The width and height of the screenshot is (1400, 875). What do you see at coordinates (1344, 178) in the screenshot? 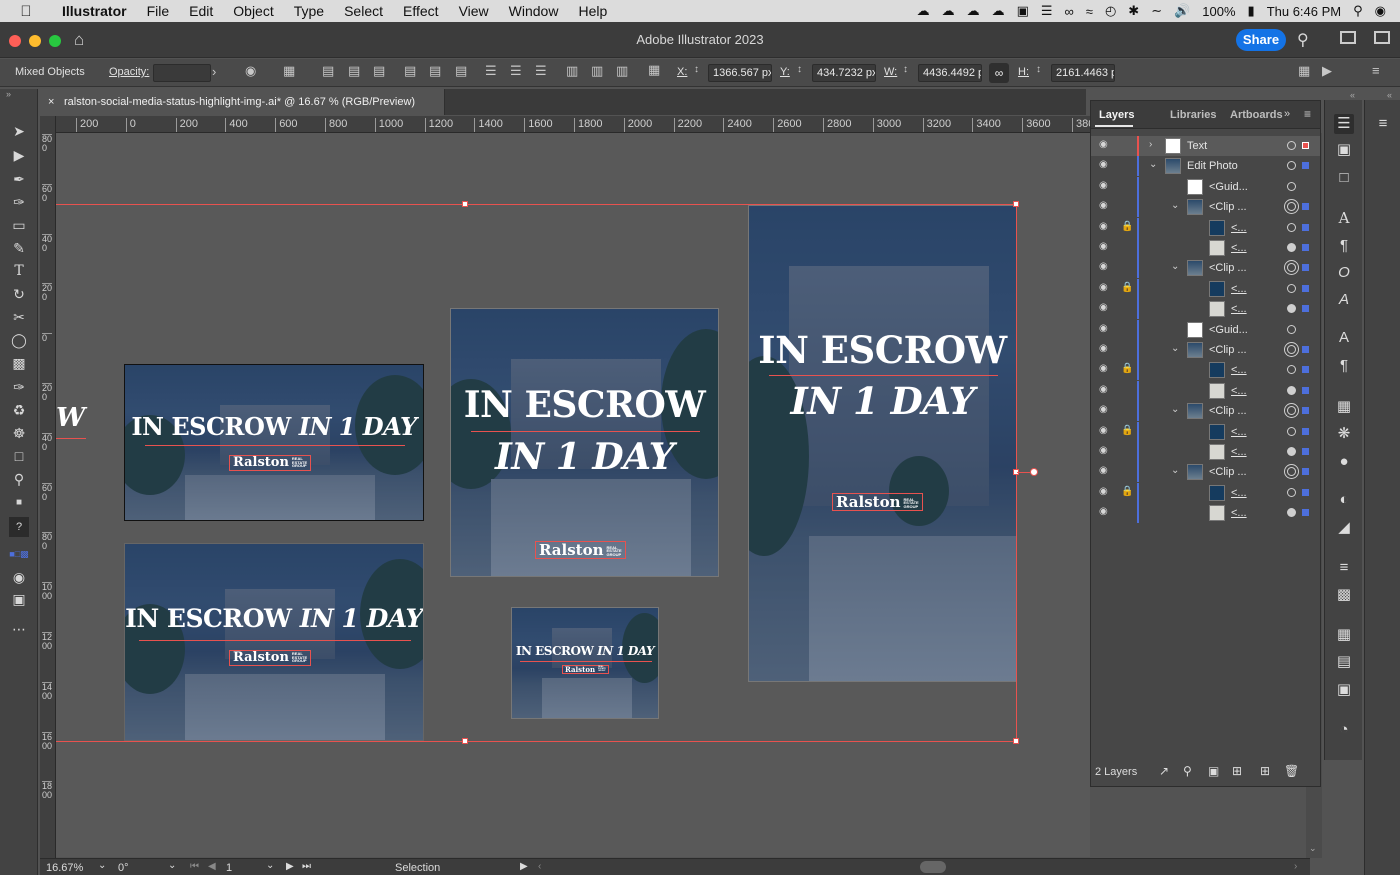
I see `artboards-panel-icon: □` at bounding box center [1344, 178].